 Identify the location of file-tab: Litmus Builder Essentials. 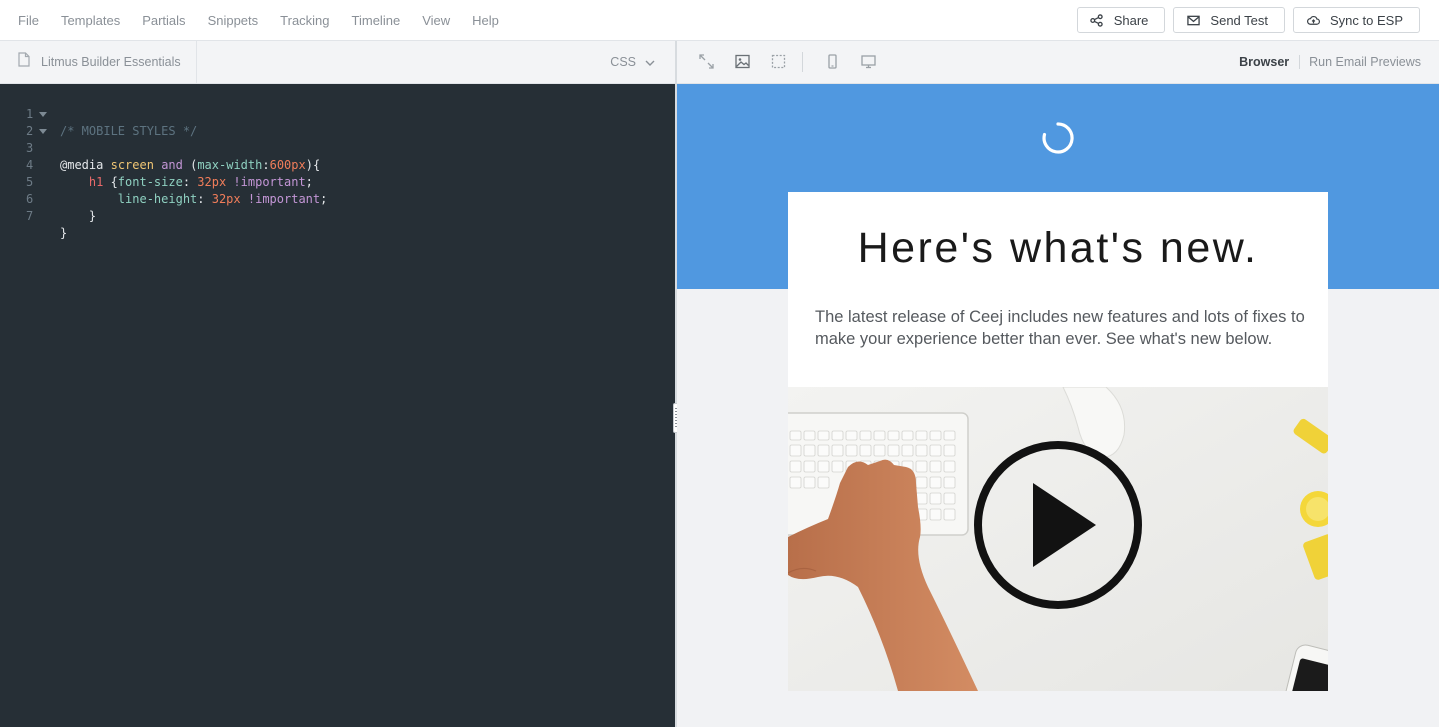
(98, 62).